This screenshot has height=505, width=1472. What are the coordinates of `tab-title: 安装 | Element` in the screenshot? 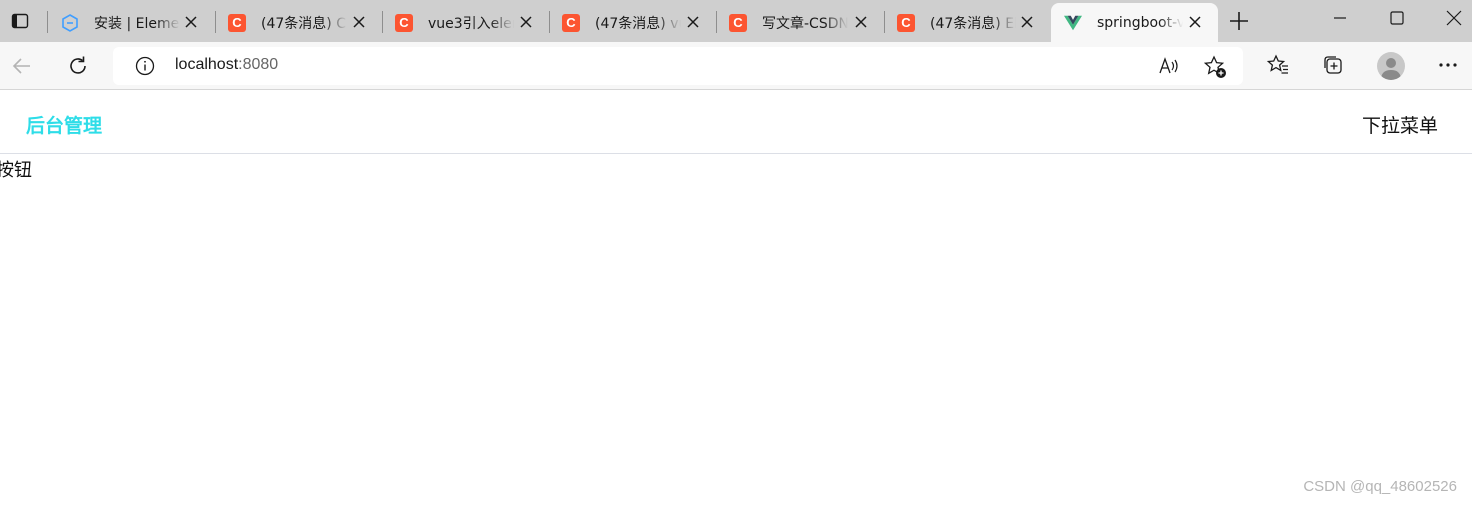 It's located at (137, 23).